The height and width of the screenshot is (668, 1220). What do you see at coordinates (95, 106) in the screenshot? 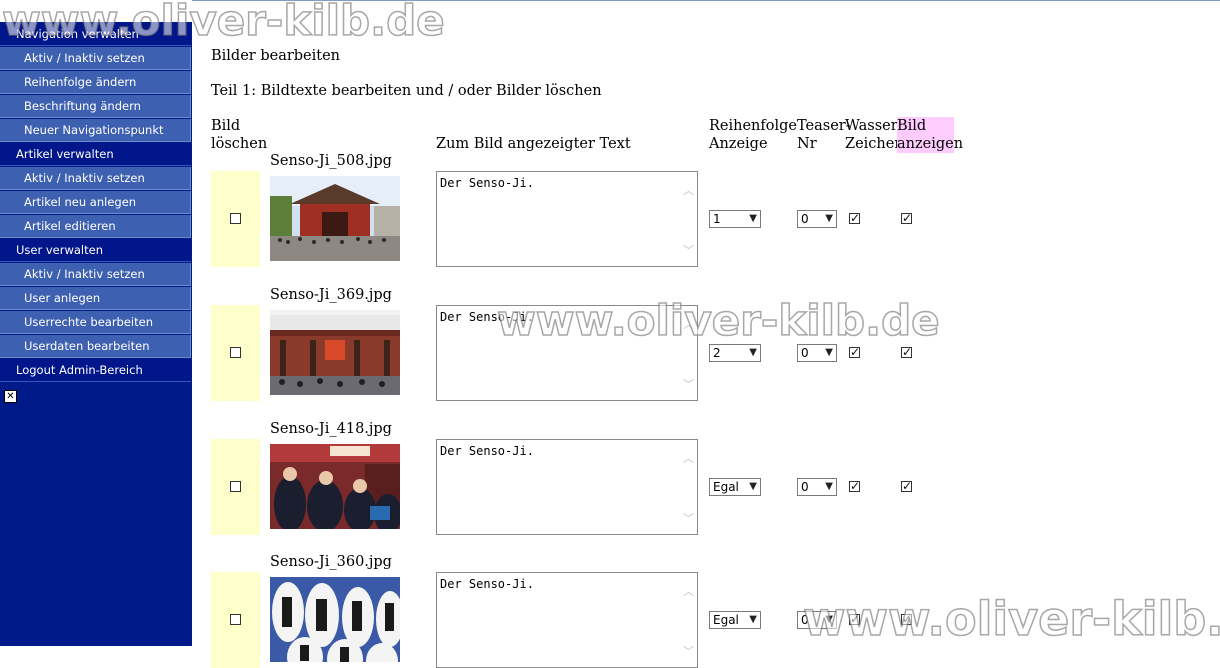
I see `sidebar-menu-item: Beschriftung ändern` at bounding box center [95, 106].